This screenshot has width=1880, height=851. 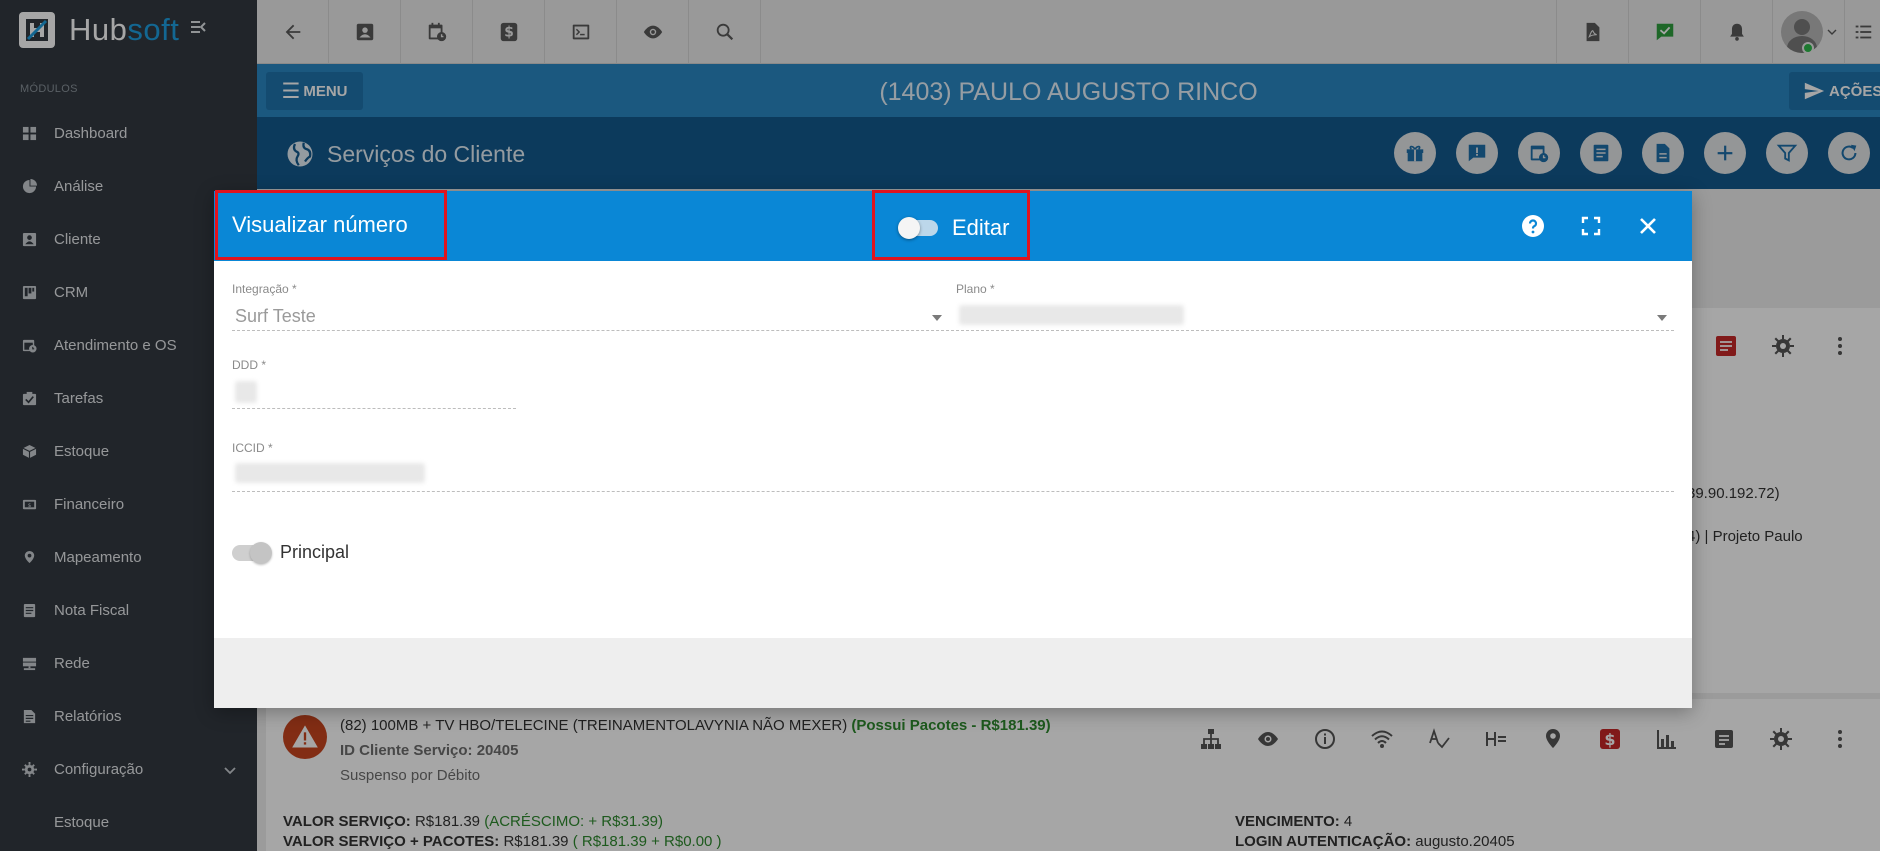 I want to click on fullscreen-button, so click(x=1591, y=226).